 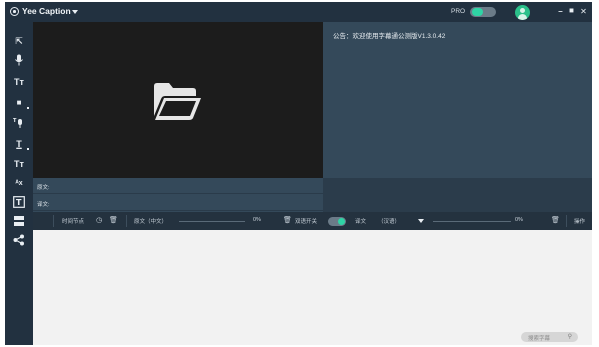 I want to click on app-title: Yee Caption, so click(x=46, y=11).